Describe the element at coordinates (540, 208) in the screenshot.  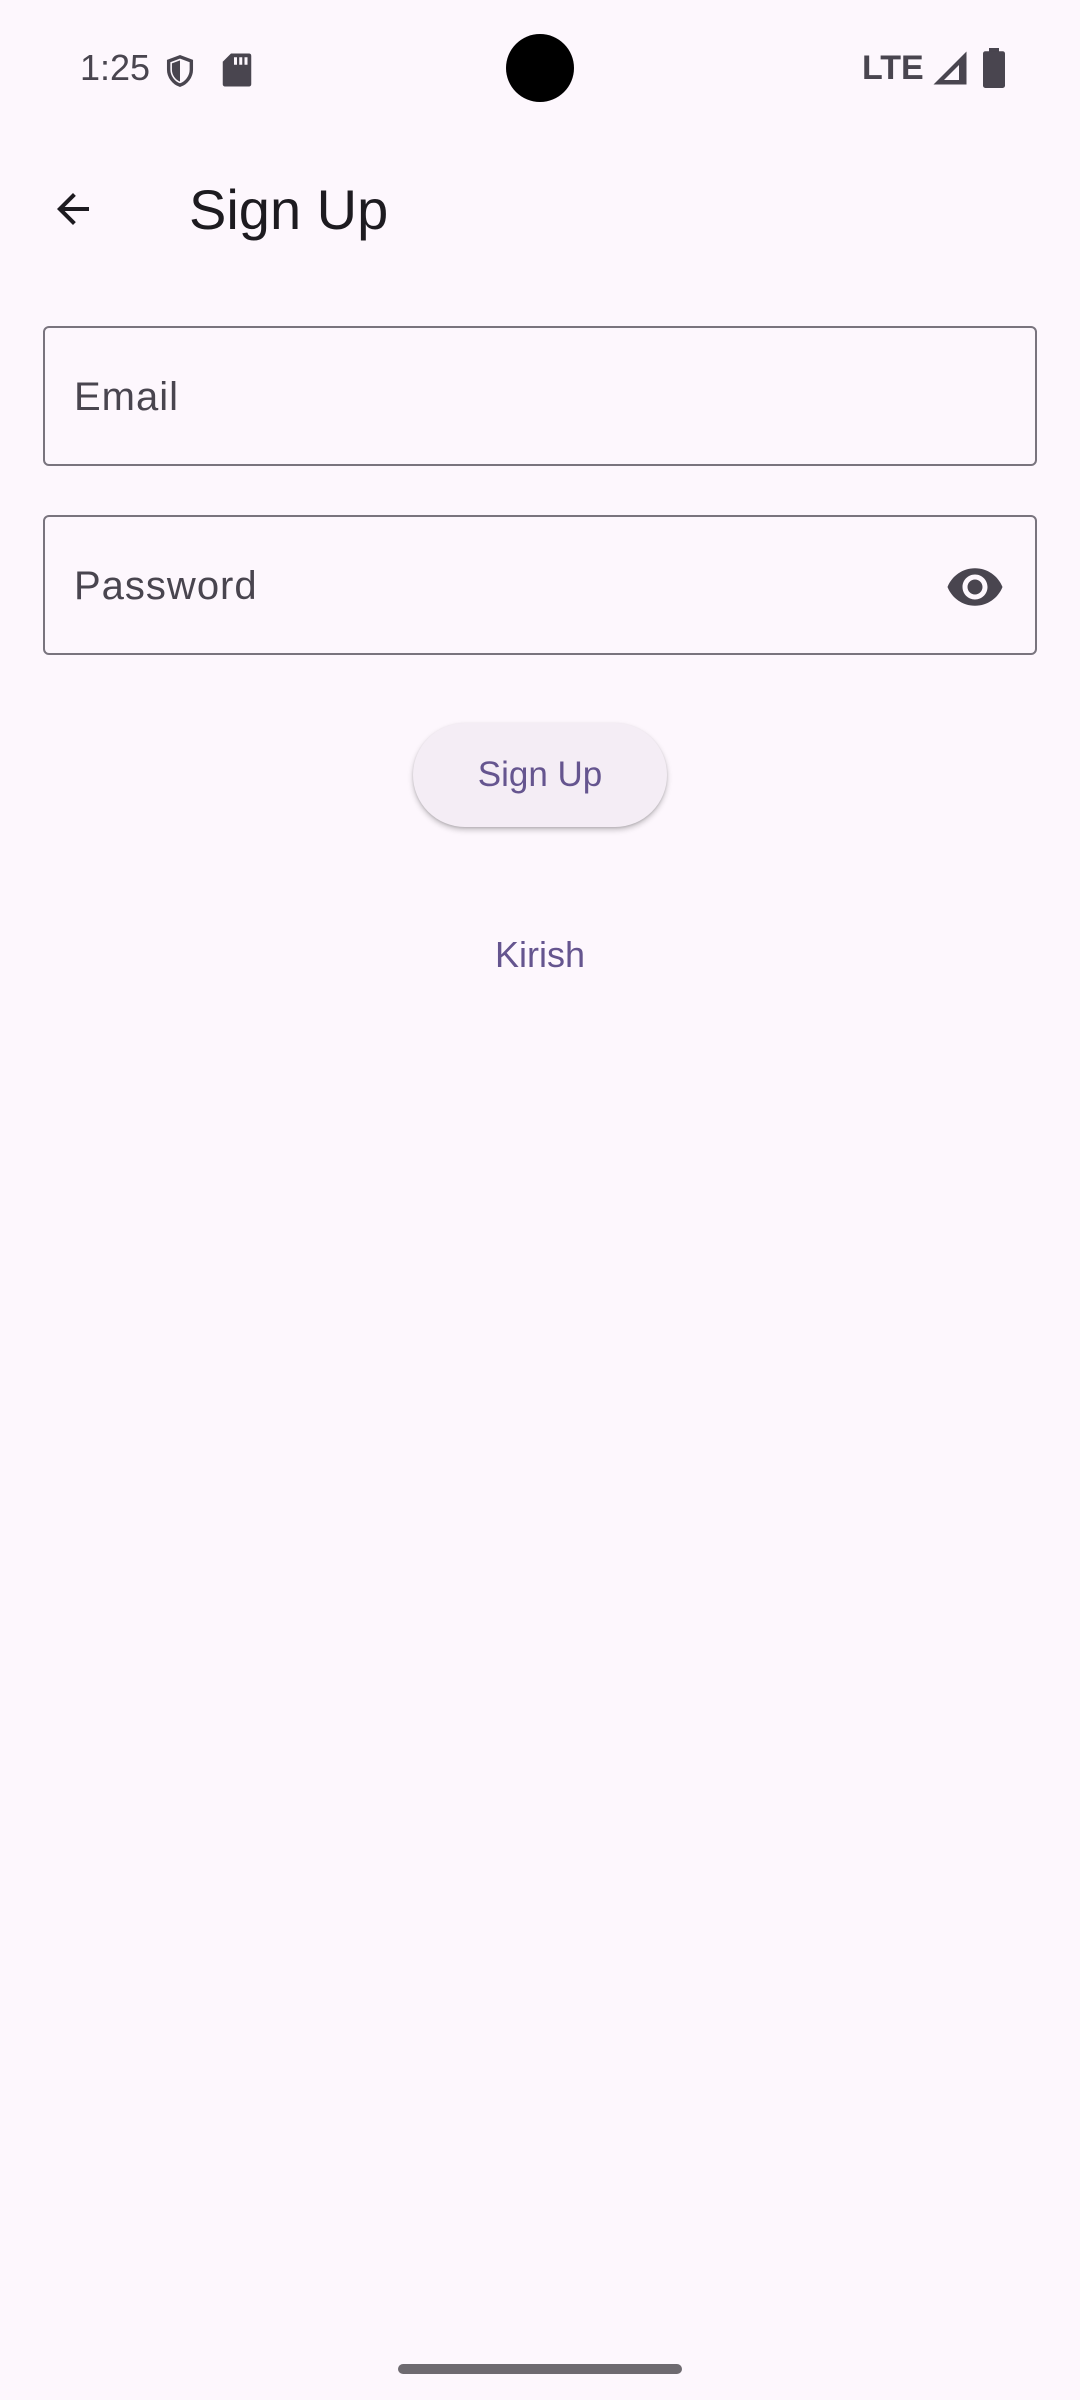
I see `app-bar: Sign Up` at that location.